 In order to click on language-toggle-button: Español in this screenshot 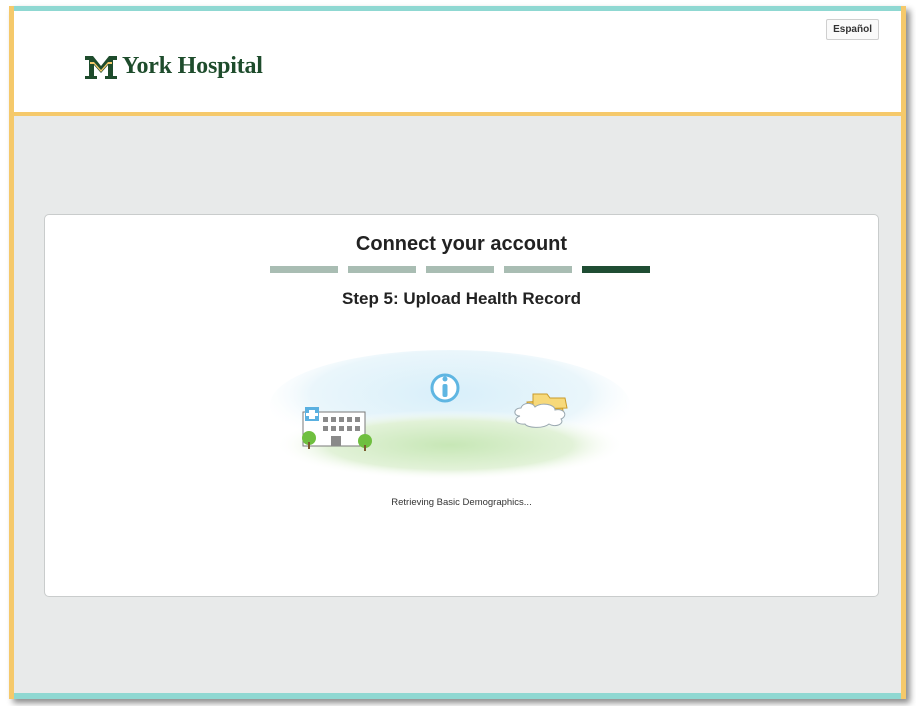, I will do `click(852, 29)`.